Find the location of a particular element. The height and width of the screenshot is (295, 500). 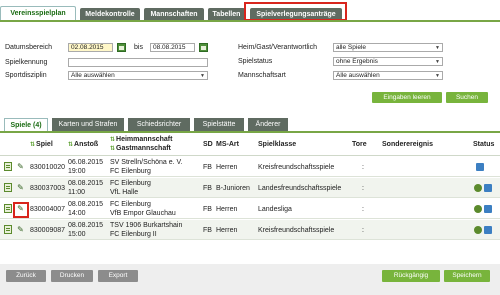

away-team: VfL Halle is located at coordinates (124, 192).